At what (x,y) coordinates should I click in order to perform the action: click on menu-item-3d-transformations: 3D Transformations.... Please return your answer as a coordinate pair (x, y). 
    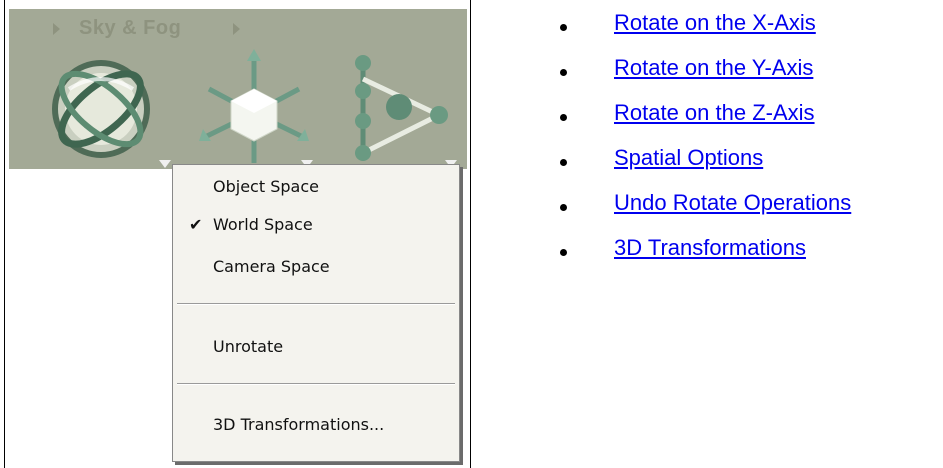
    Looking at the image, I should click on (316, 425).